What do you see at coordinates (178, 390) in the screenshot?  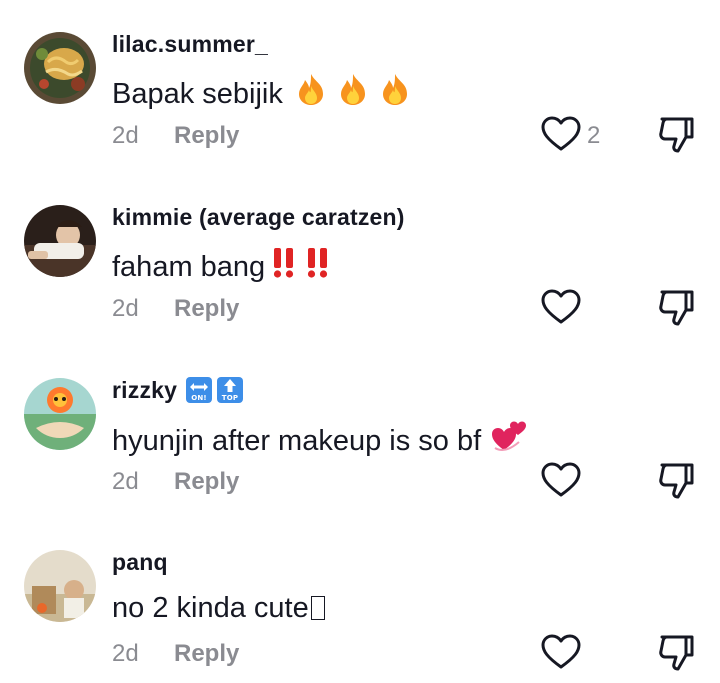 I see `comment-username: rizzky ON! TOP` at bounding box center [178, 390].